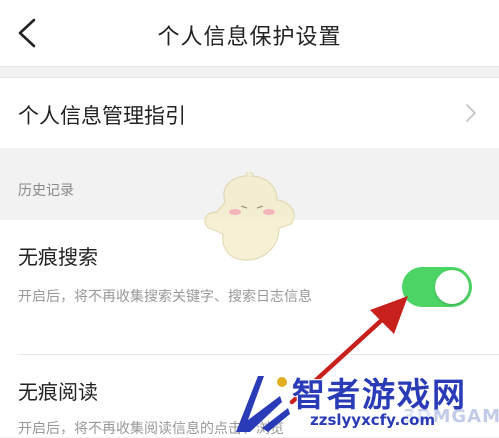 The width and height of the screenshot is (499, 438). Describe the element at coordinates (249, 72) in the screenshot. I see `section-gap` at that location.